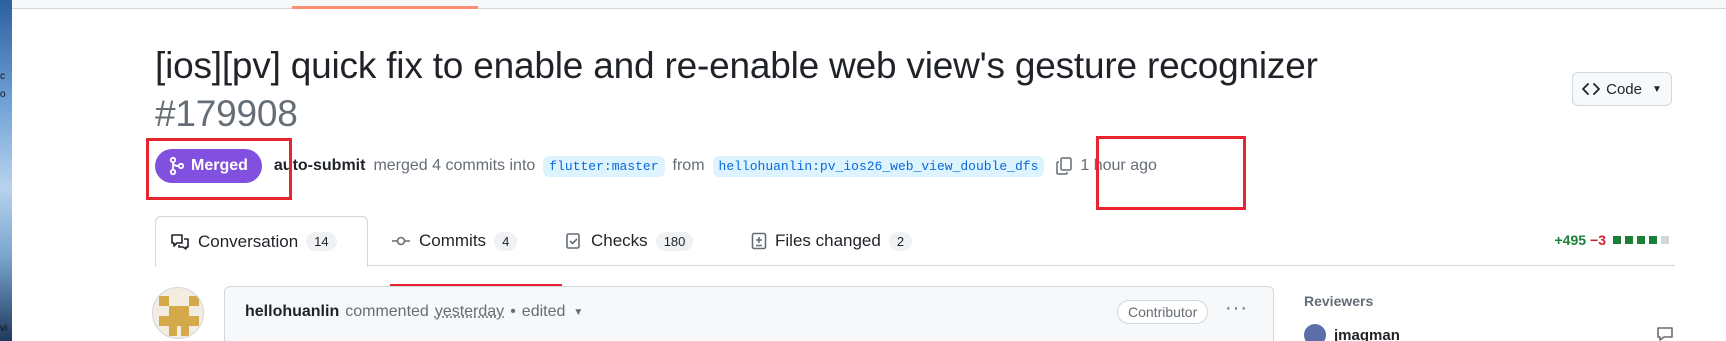 The width and height of the screenshot is (1726, 341). I want to click on active-repo-tab-underline, so click(385, 7).